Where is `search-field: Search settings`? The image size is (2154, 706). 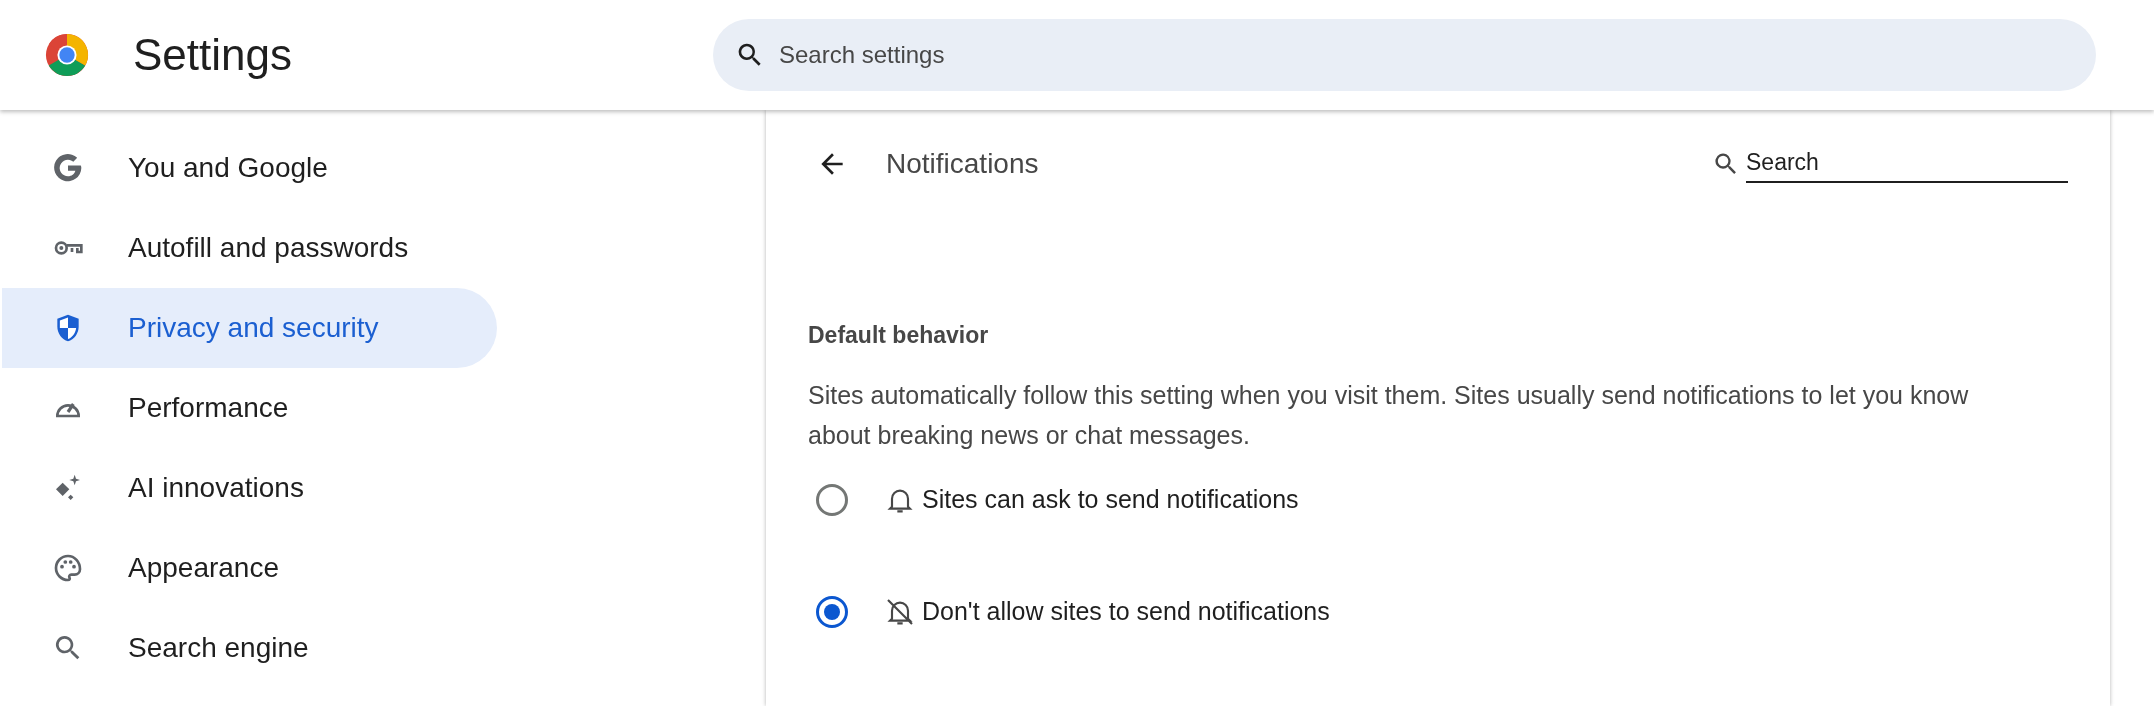
search-field: Search settings is located at coordinates (1404, 55).